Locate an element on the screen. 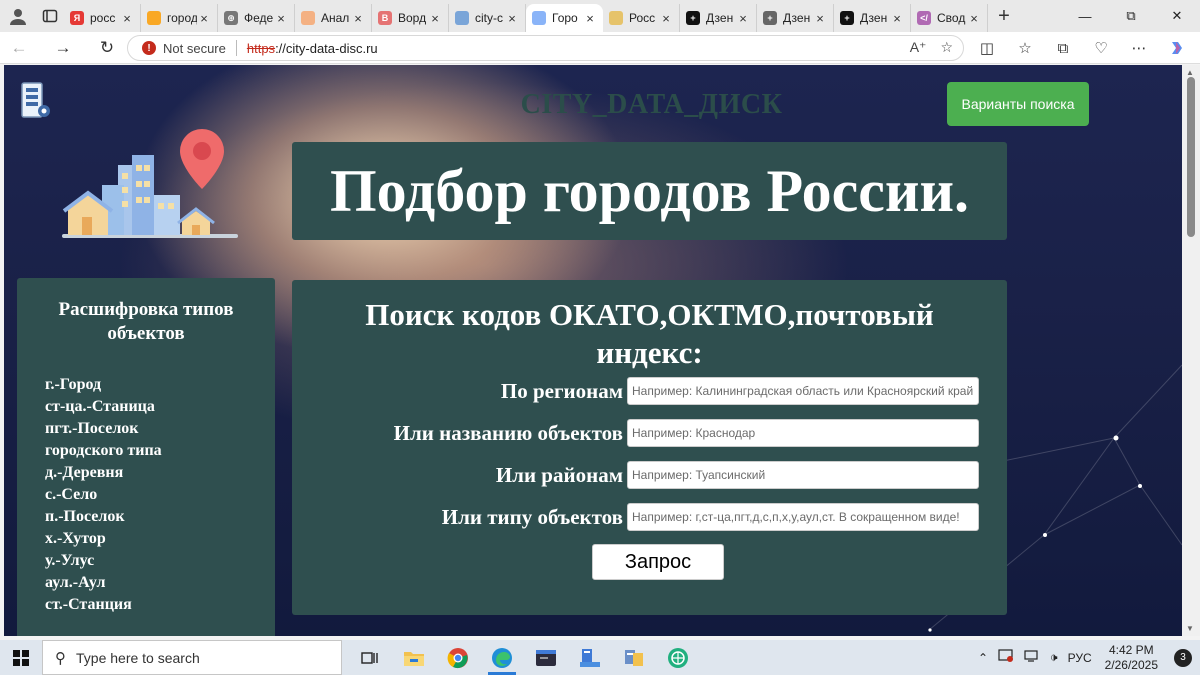  hero-banner: Подбор городов России. is located at coordinates (649, 191).